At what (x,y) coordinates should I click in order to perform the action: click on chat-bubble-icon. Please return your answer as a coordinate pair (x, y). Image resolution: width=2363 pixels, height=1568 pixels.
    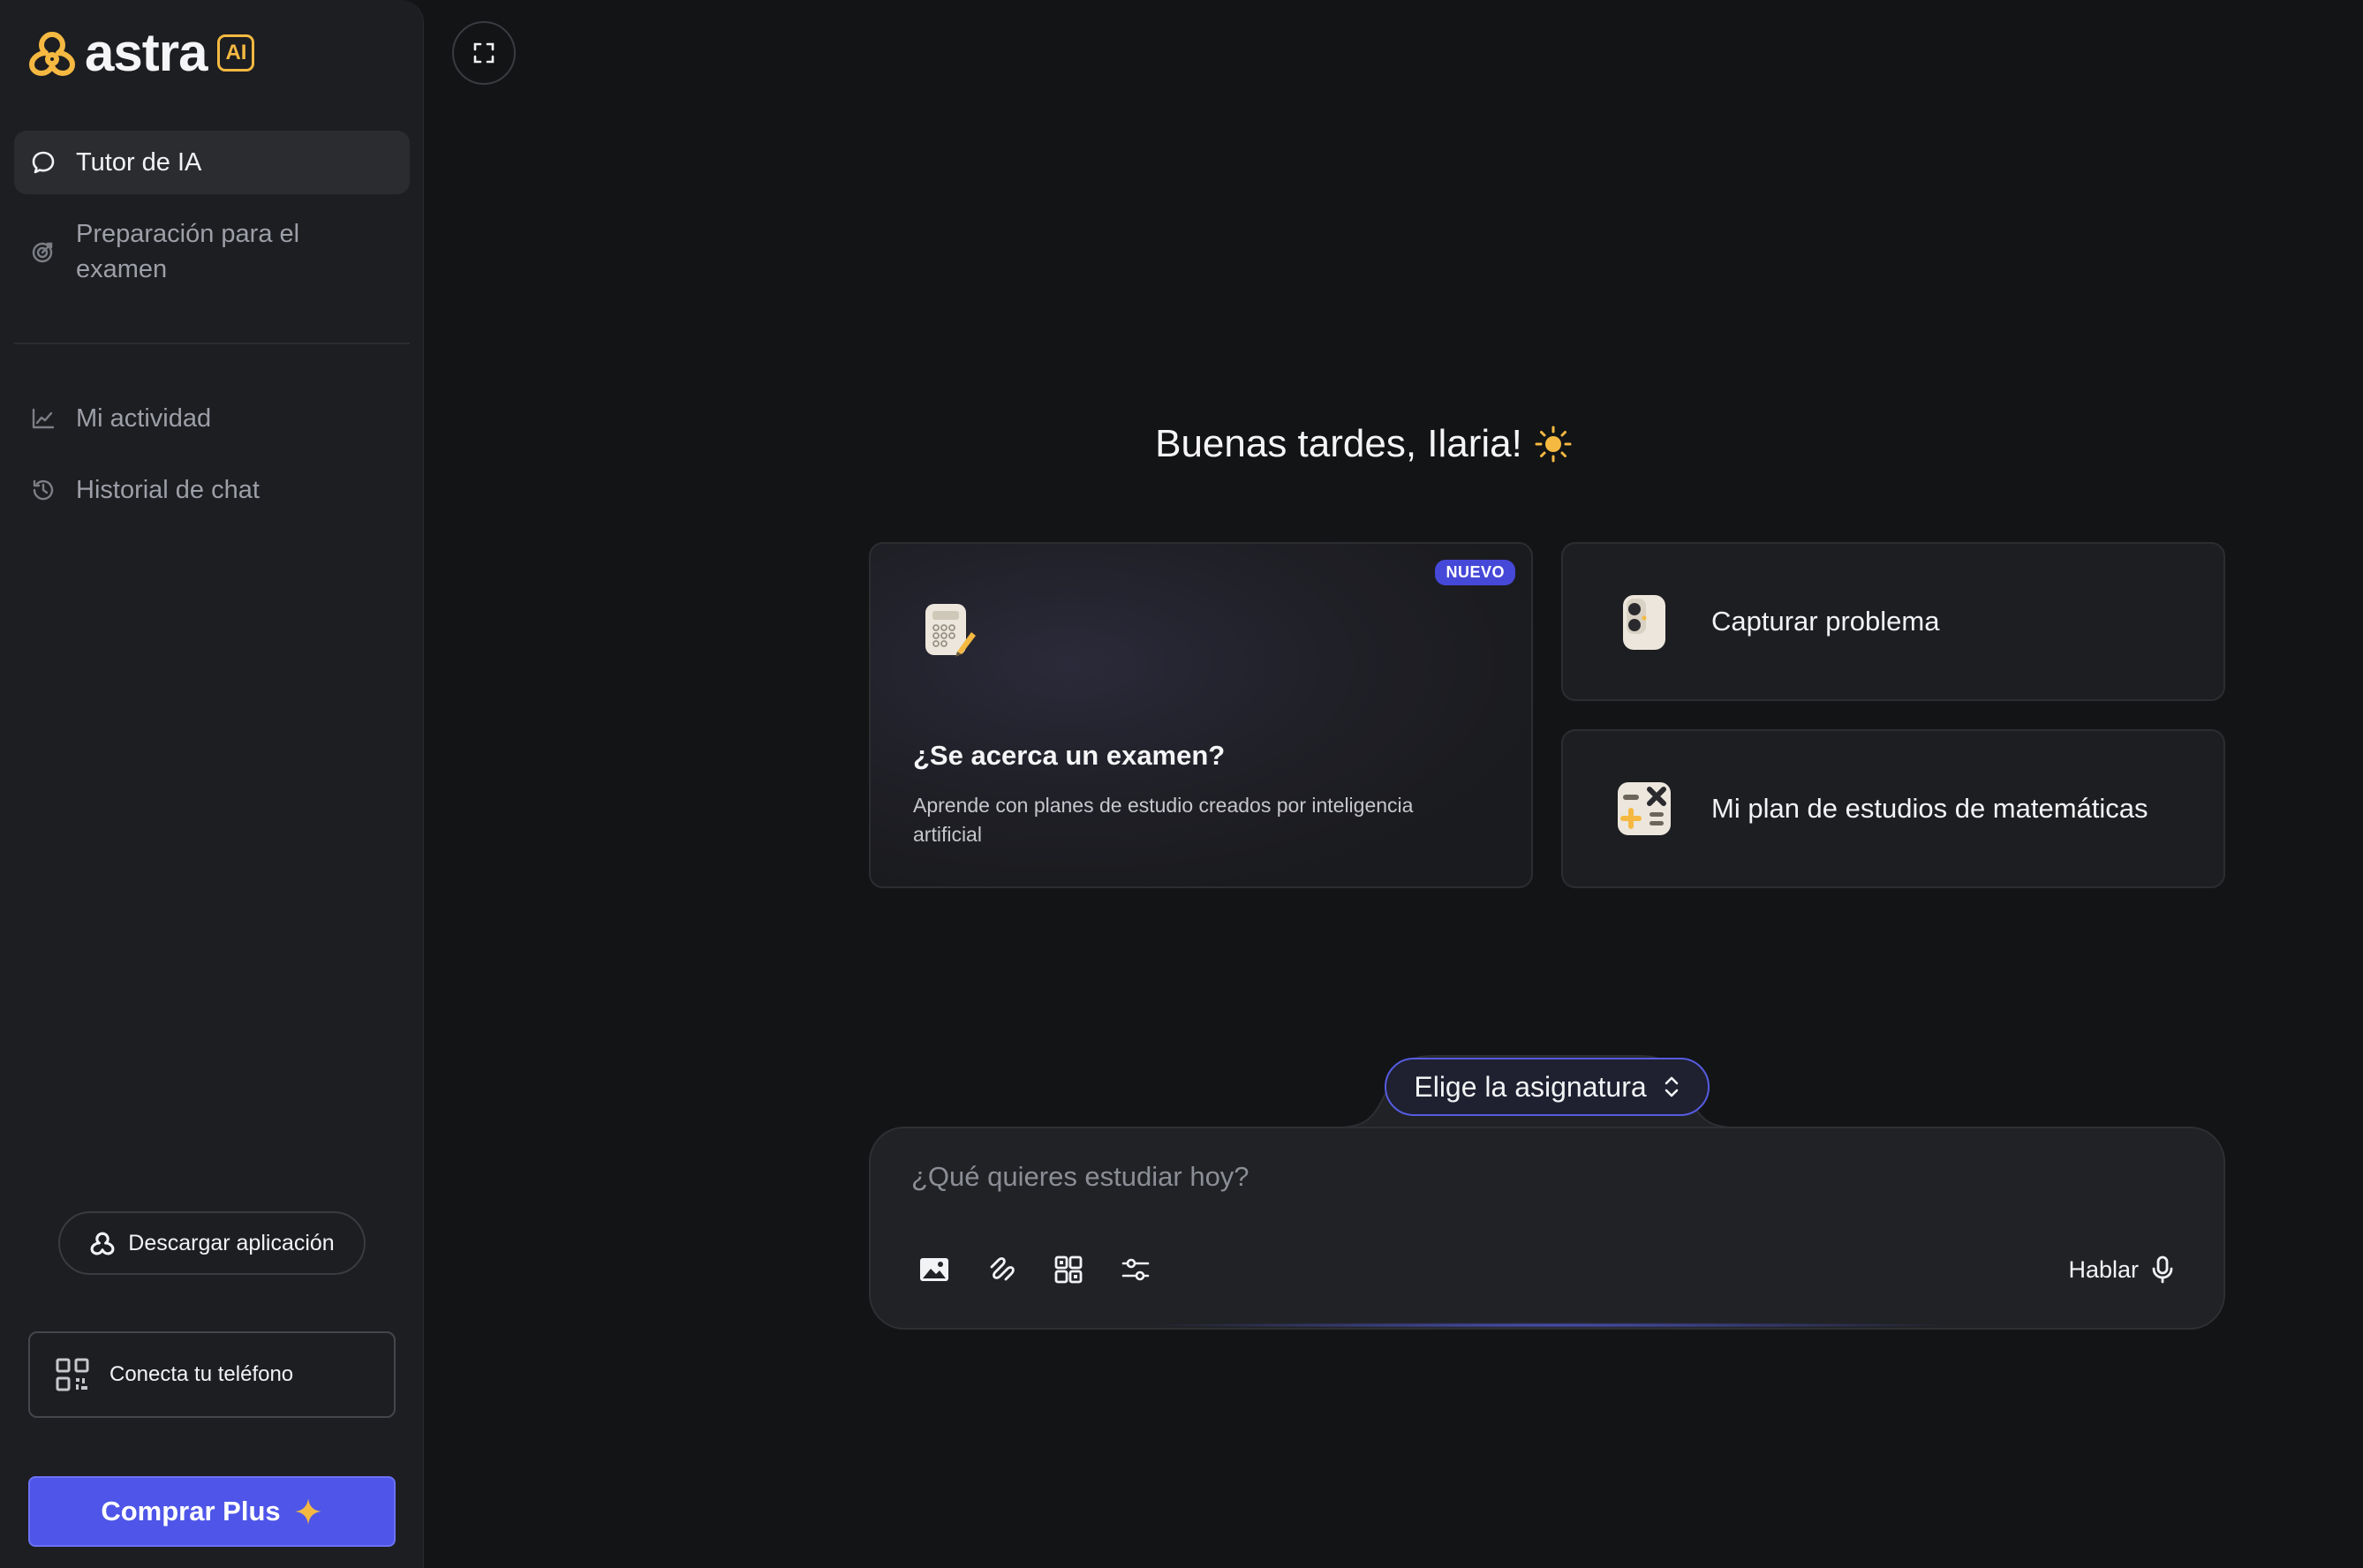
    Looking at the image, I should click on (43, 162).